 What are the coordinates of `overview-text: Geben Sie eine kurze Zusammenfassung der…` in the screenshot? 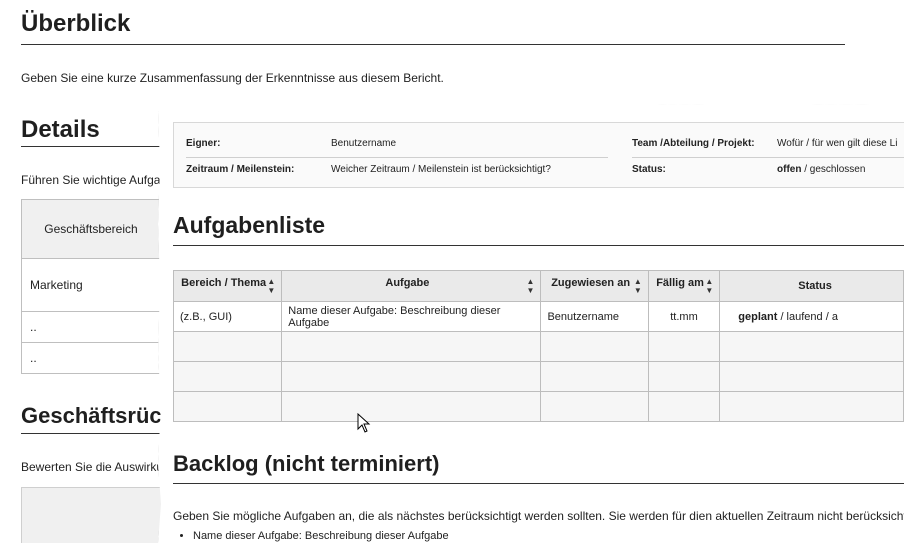 It's located at (232, 78).